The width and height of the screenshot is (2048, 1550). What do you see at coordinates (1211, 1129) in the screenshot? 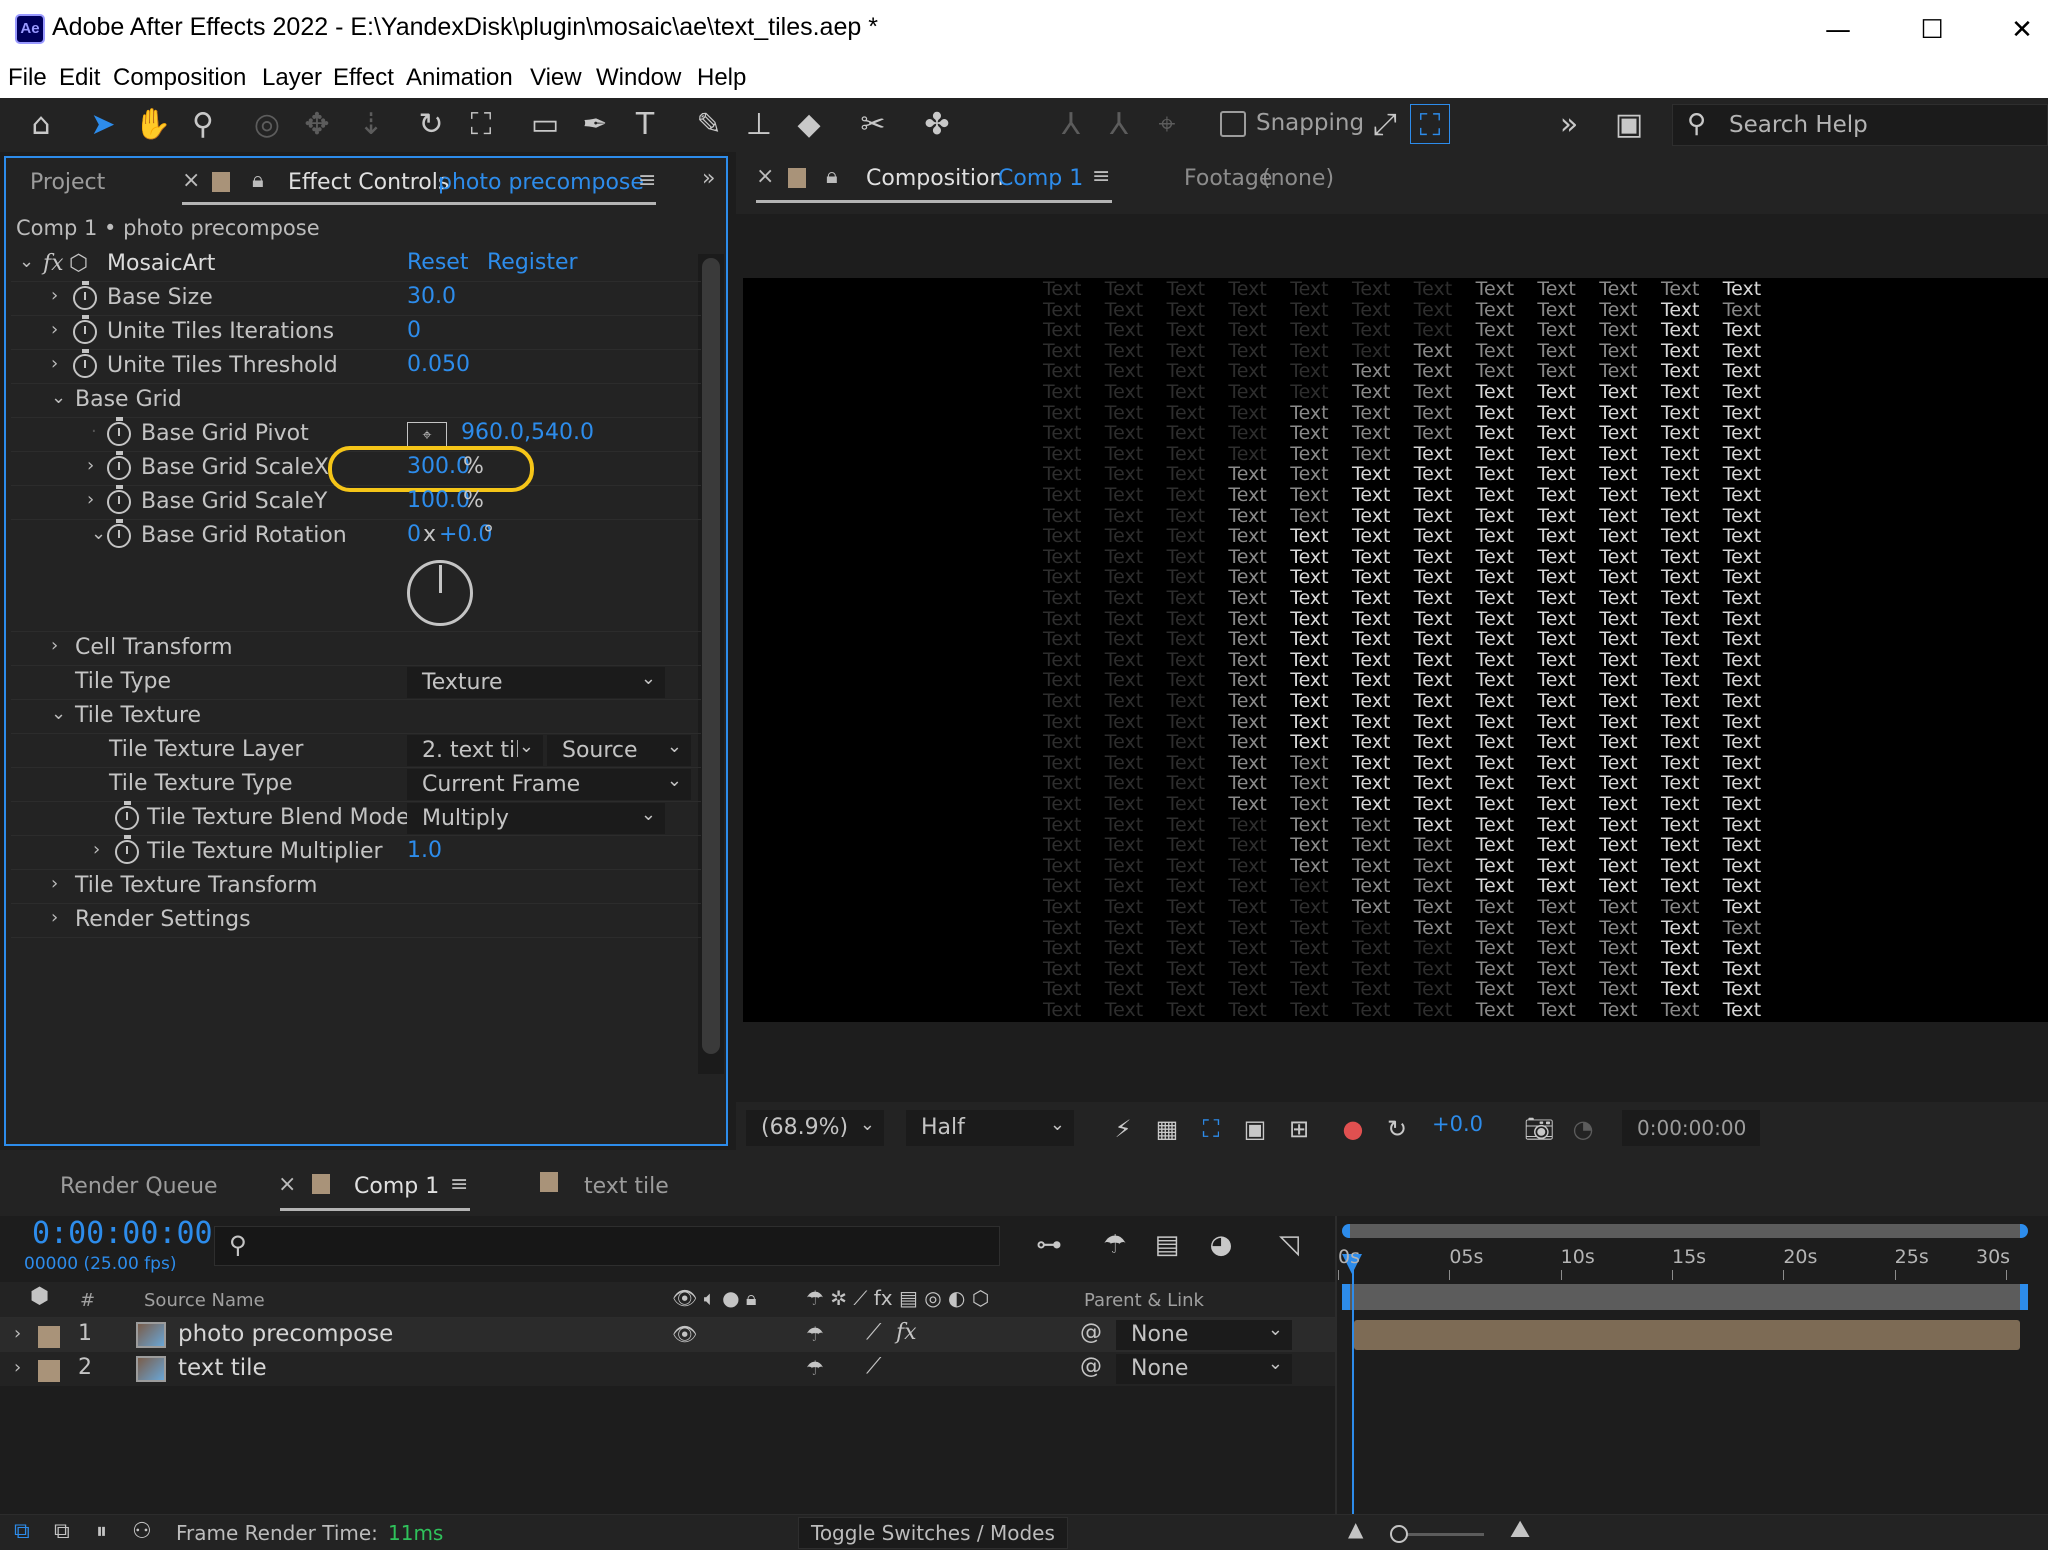
I see `region-of-interest-icon: ⛶` at bounding box center [1211, 1129].